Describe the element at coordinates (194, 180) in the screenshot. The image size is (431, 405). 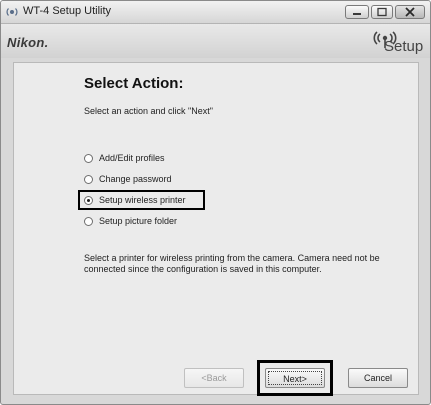
I see `option-change-password: Change password` at that location.